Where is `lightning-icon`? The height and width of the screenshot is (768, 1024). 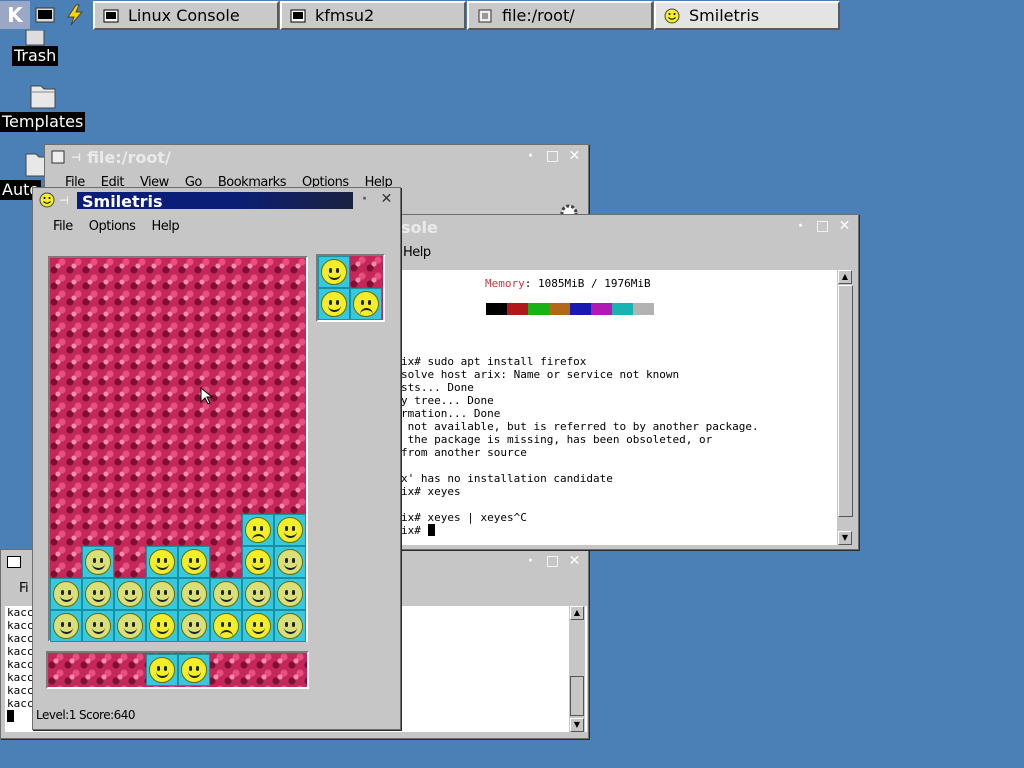
lightning-icon is located at coordinates (75, 15).